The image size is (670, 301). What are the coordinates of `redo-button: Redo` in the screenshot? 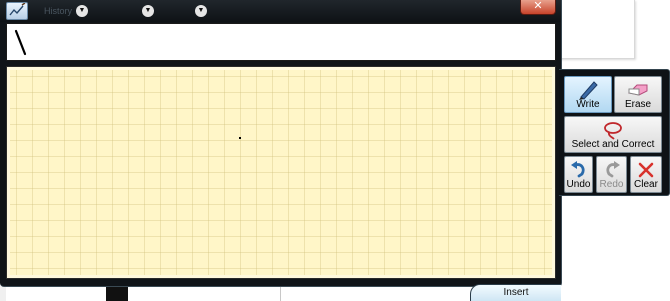 It's located at (611, 174).